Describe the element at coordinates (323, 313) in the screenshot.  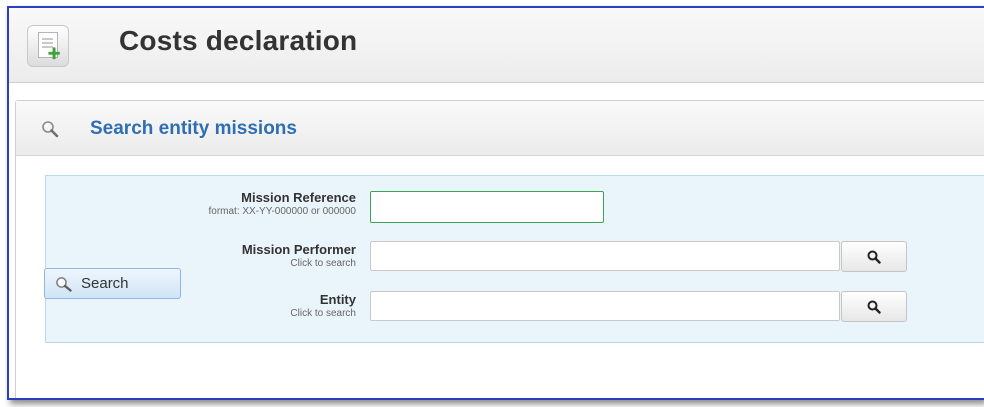
I see `entity-hint: Click to search` at that location.